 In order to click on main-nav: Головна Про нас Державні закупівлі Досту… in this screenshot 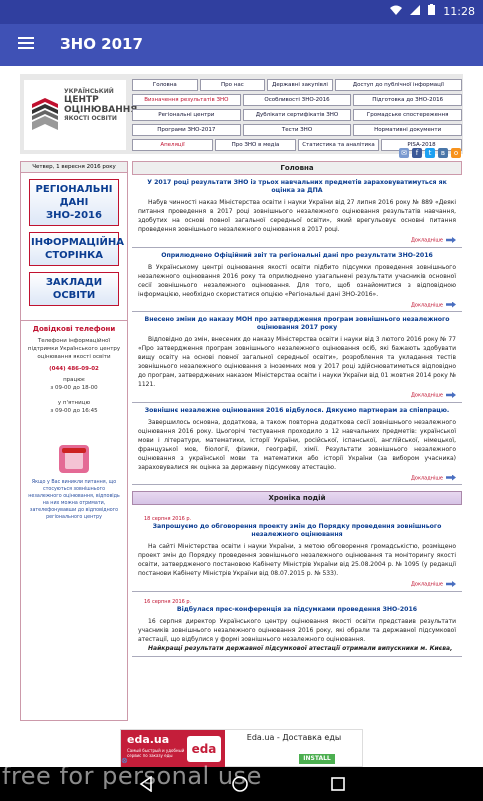, I will do `click(297, 116)`.